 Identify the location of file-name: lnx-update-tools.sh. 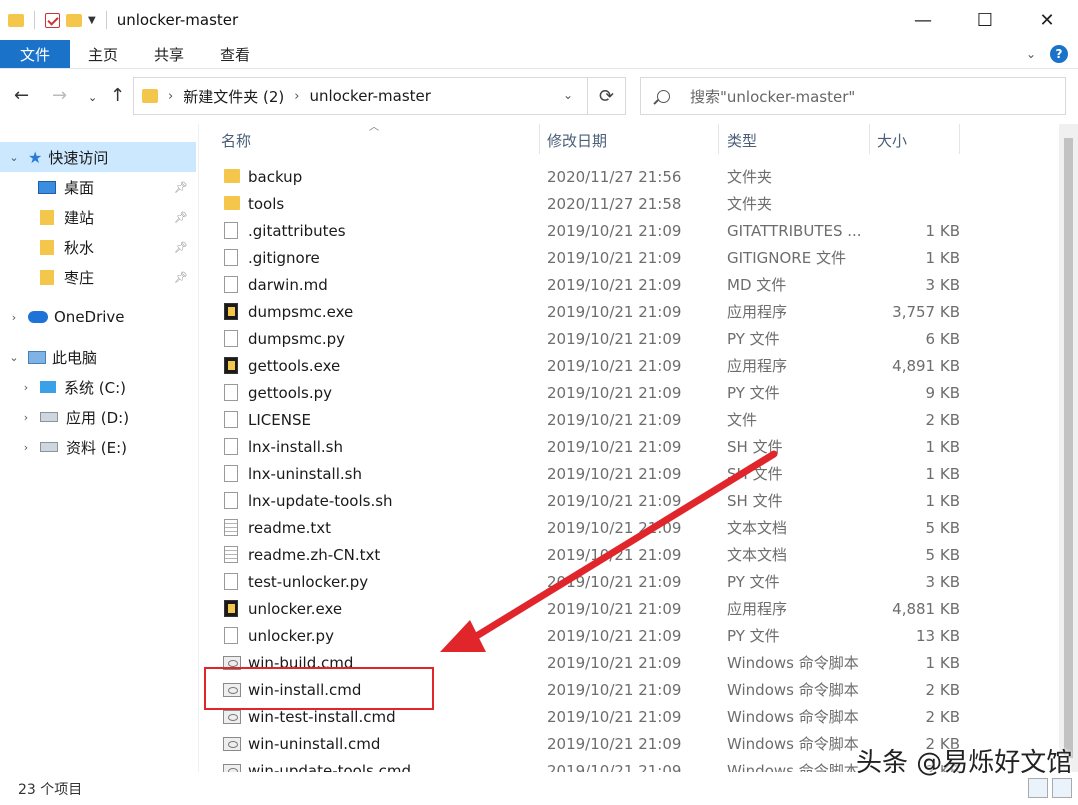
(320, 500).